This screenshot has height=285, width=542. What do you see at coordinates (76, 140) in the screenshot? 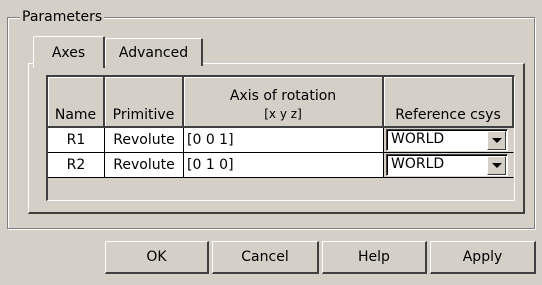
I see `cell-name: R1` at bounding box center [76, 140].